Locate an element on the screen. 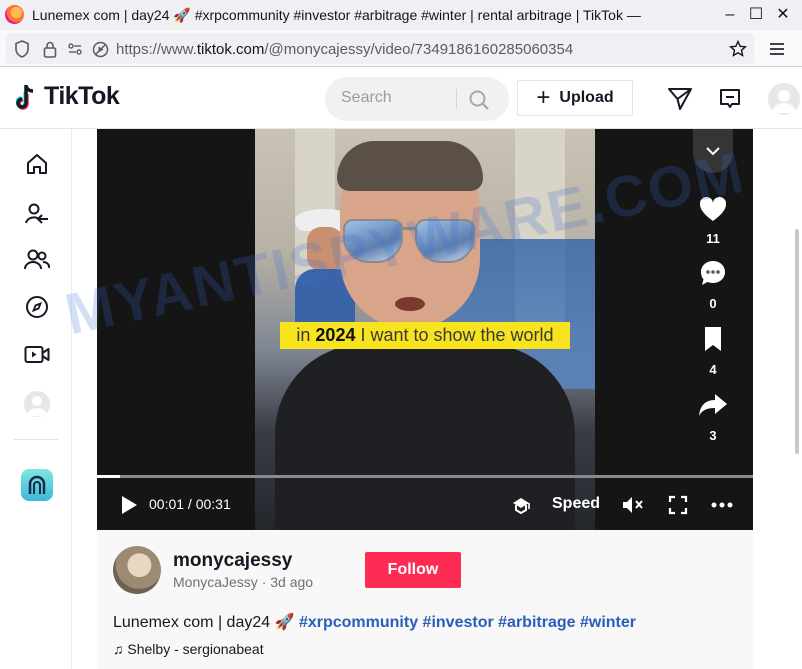  search-divider is located at coordinates (456, 99).